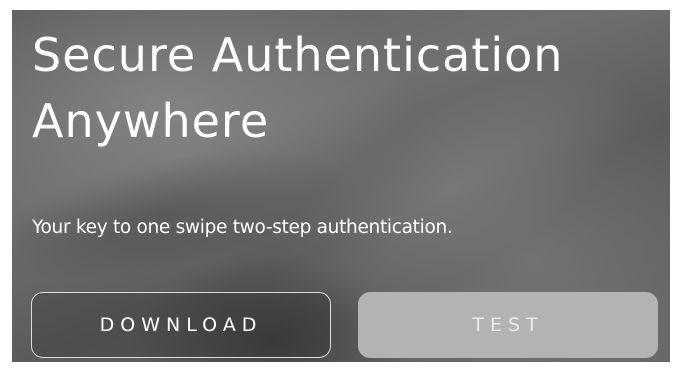  I want to click on test-button-label: TEST, so click(508, 325).